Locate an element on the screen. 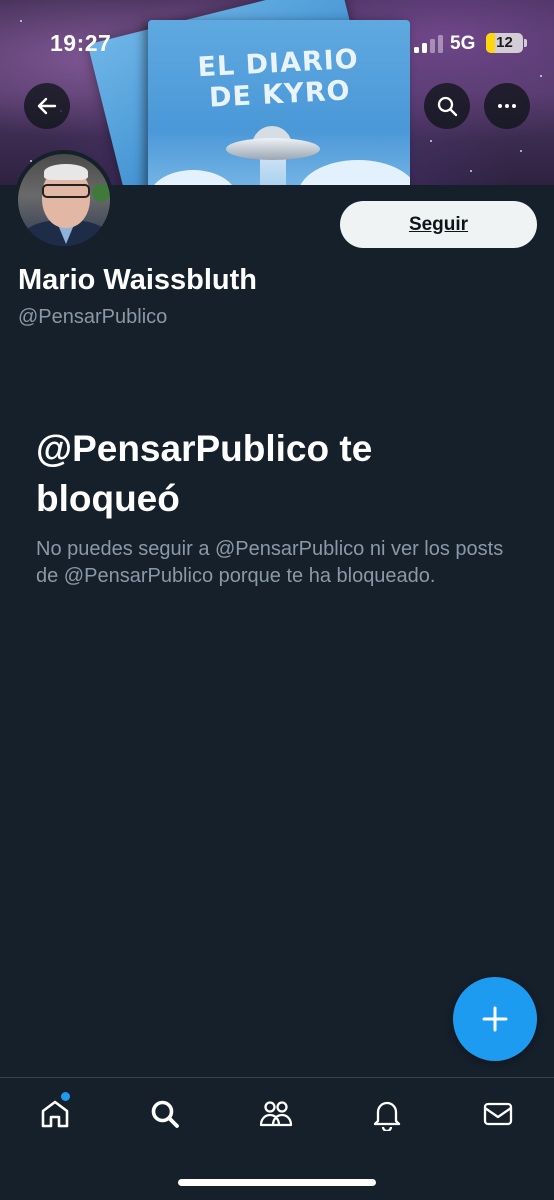 This screenshot has height=1200, width=554. battery-cap is located at coordinates (525, 43).